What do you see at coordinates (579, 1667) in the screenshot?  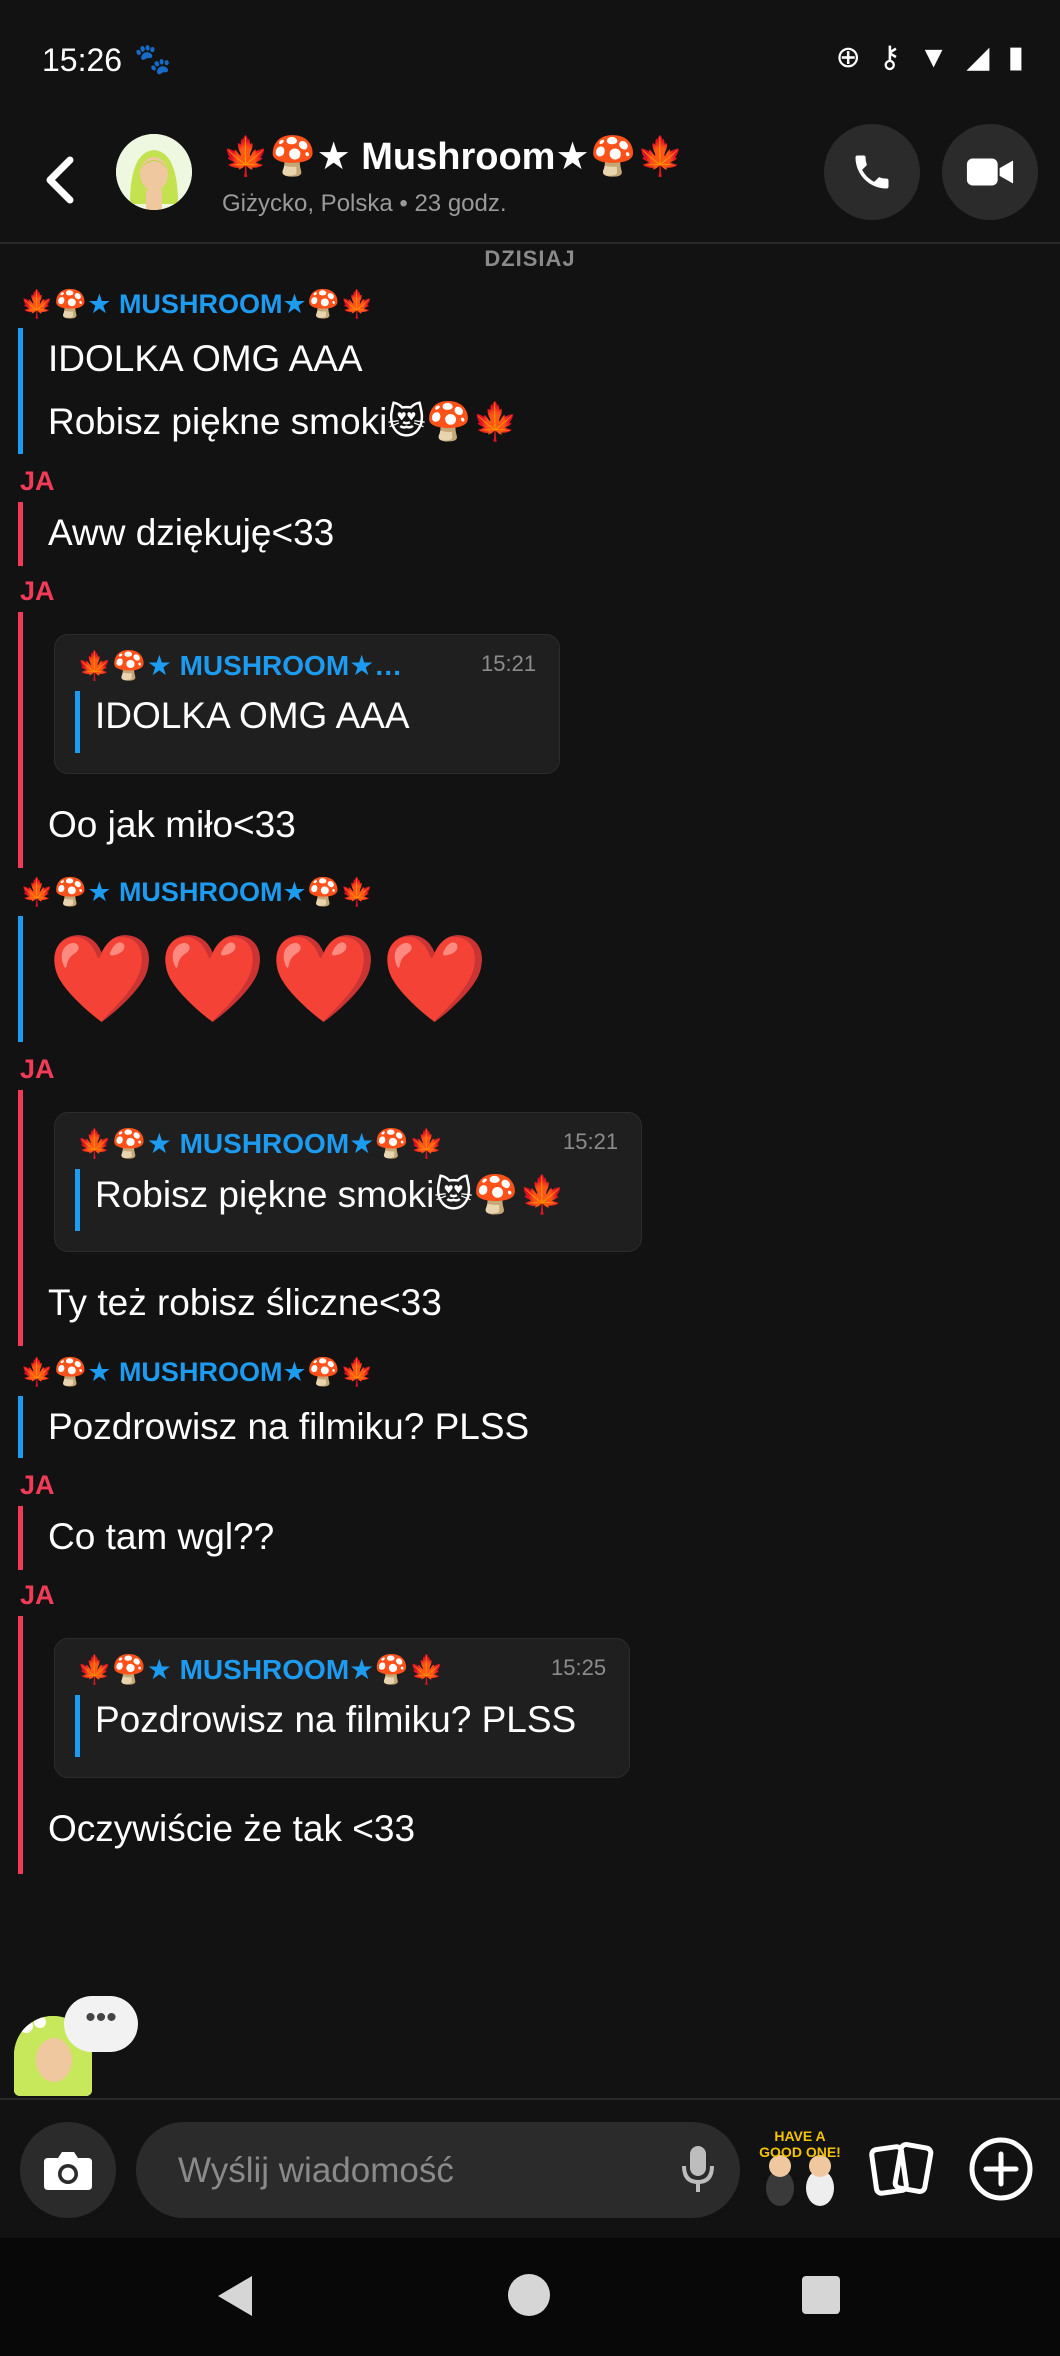 I see `quoted-time: 15:25` at bounding box center [579, 1667].